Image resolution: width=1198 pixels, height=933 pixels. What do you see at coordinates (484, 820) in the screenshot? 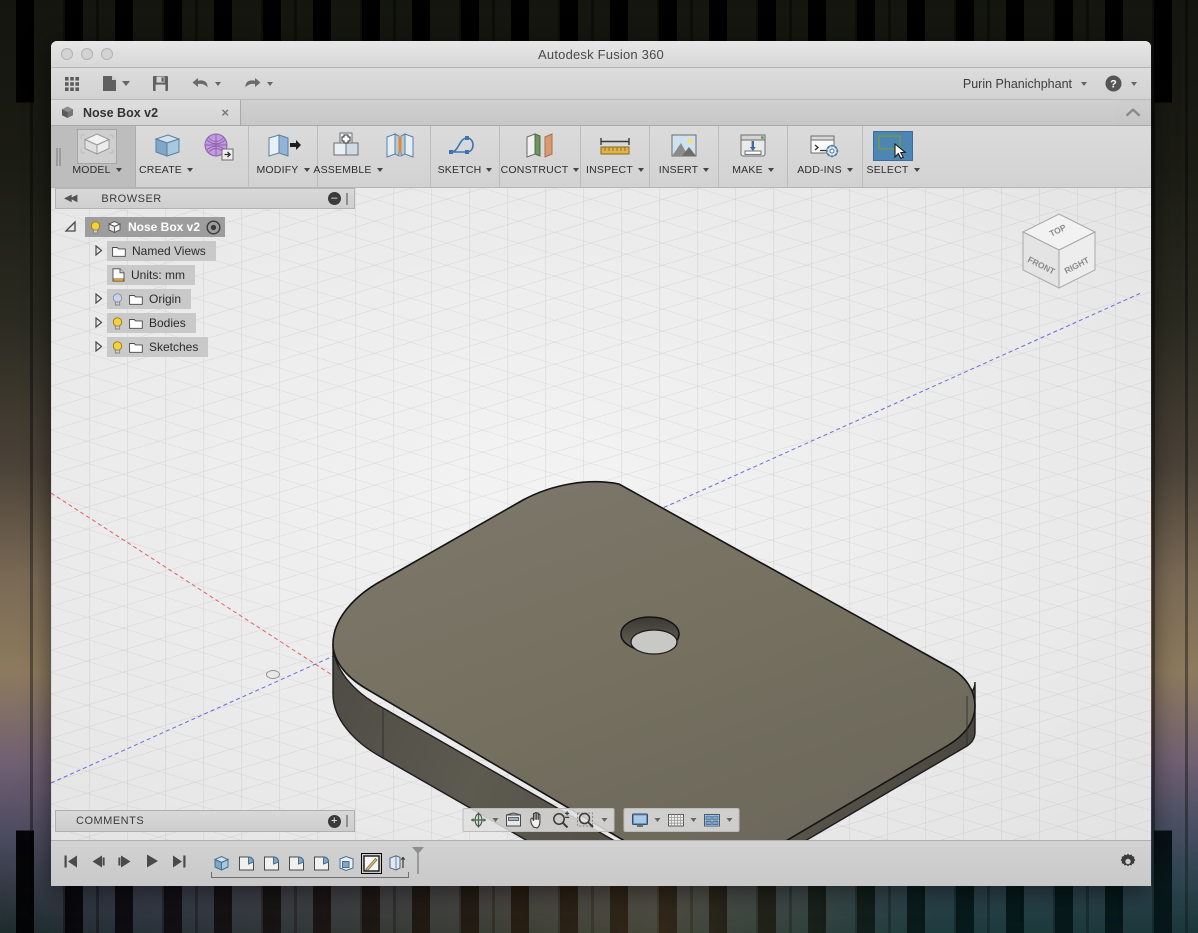
I see `orbit-button` at bounding box center [484, 820].